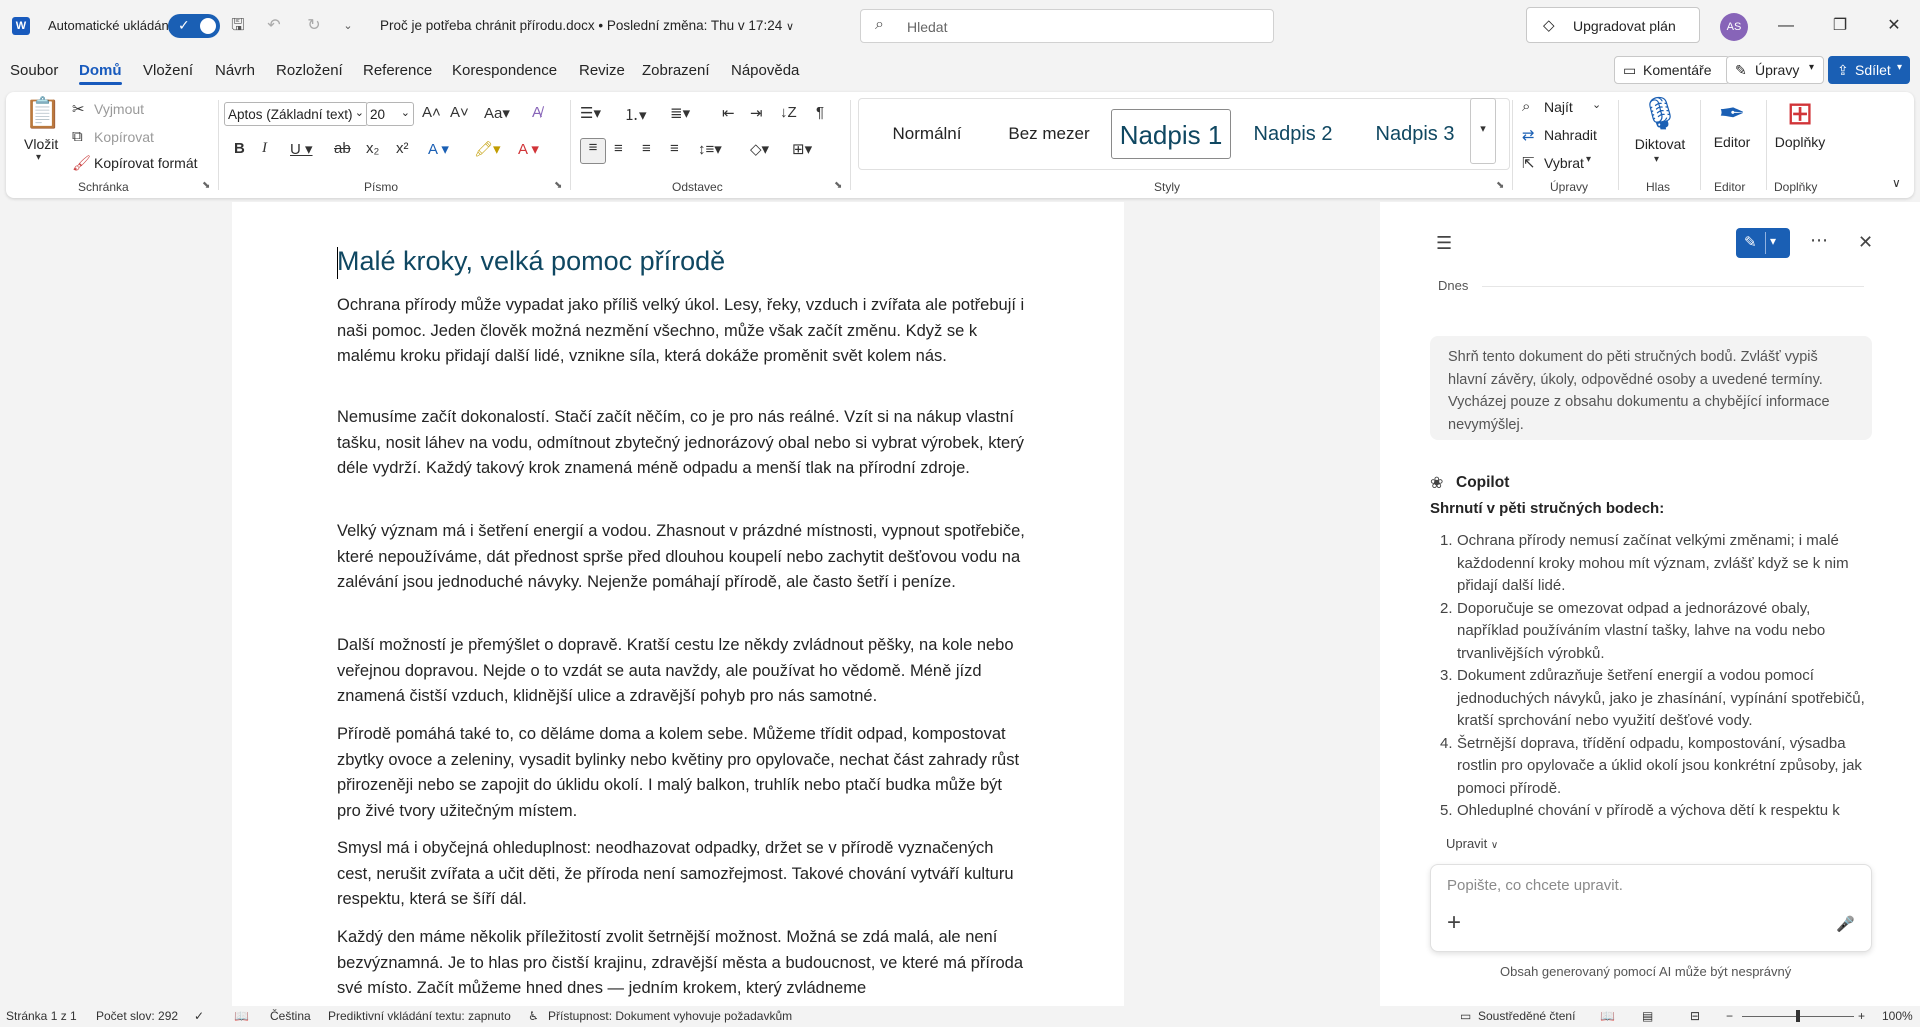  I want to click on chevron-down-icon: ⌄, so click(1596, 104).